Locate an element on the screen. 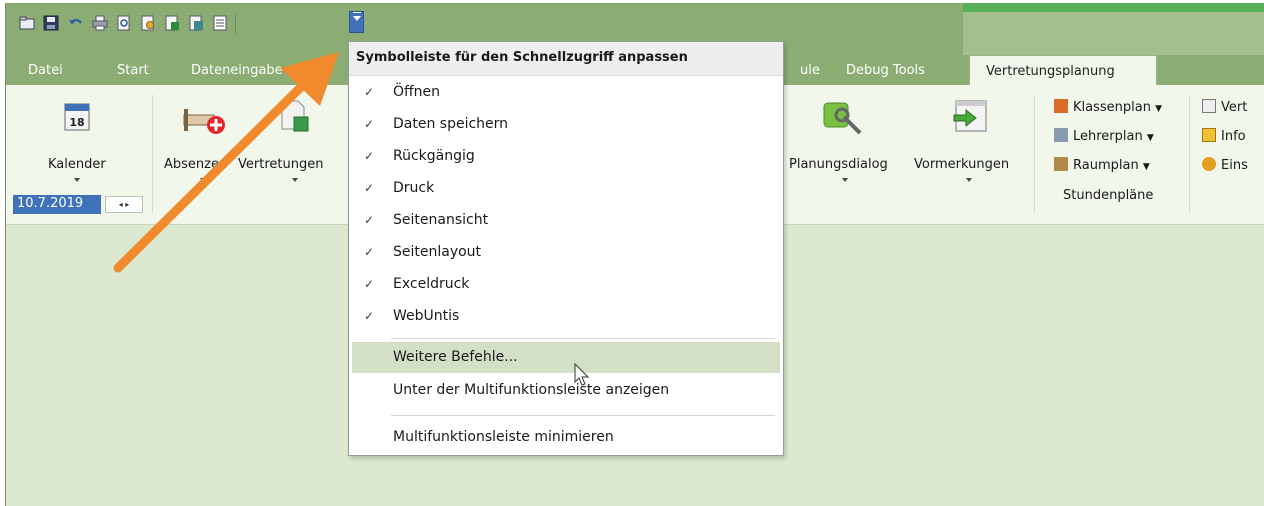 The height and width of the screenshot is (506, 1264). date-spin-buttons: ◂ ▸ is located at coordinates (124, 204).